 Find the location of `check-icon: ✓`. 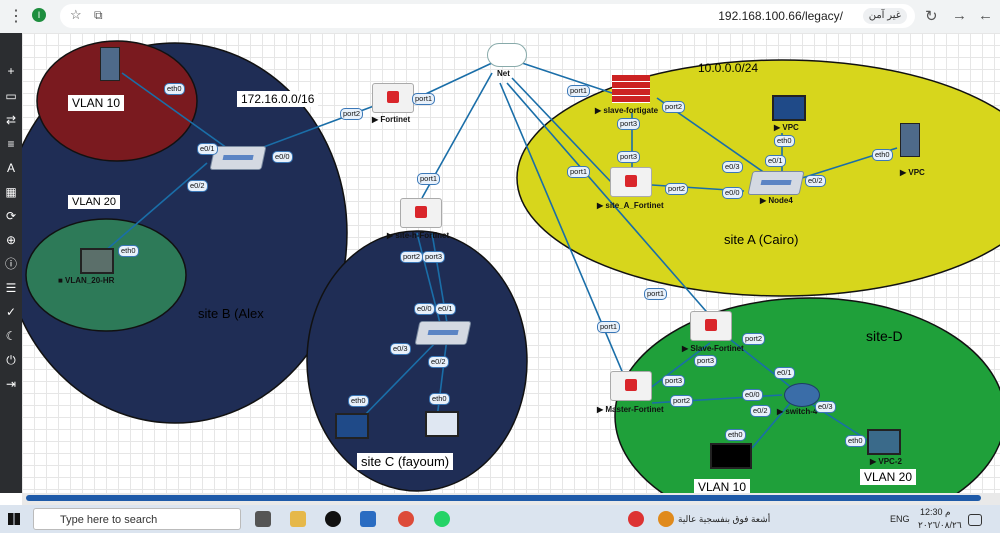

check-icon: ✓ is located at coordinates (11, 312).